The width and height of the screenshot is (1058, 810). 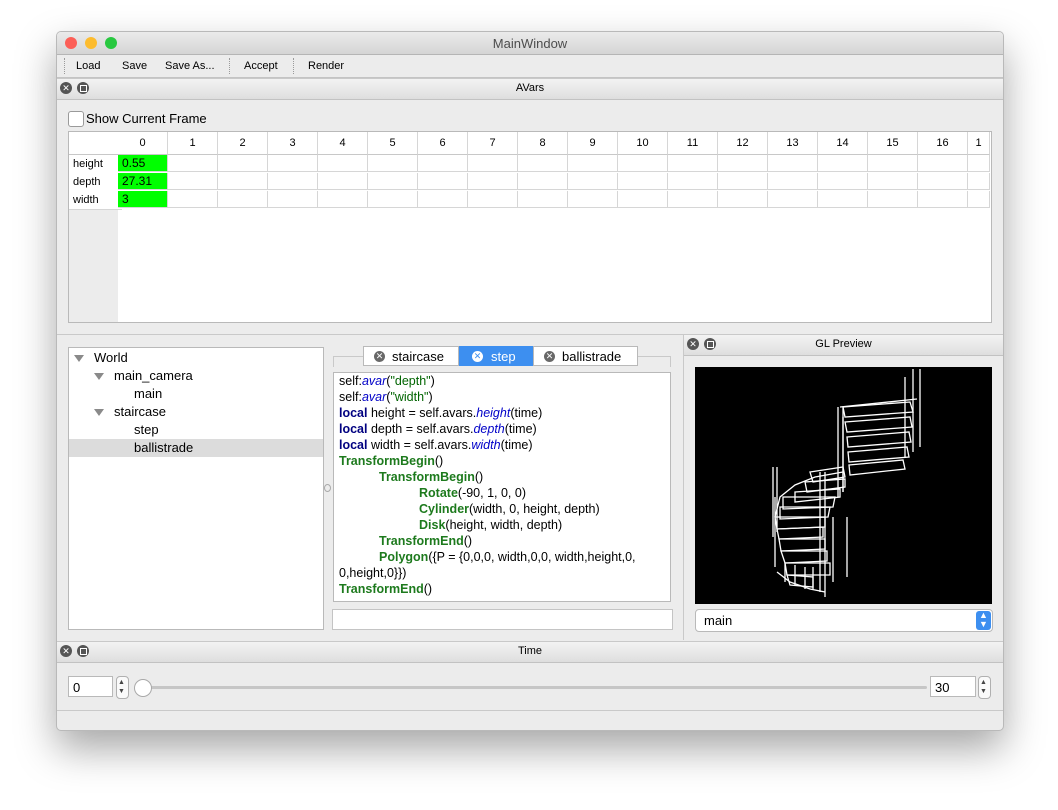 What do you see at coordinates (90, 686) in the screenshot?
I see `time-start-input: 0` at bounding box center [90, 686].